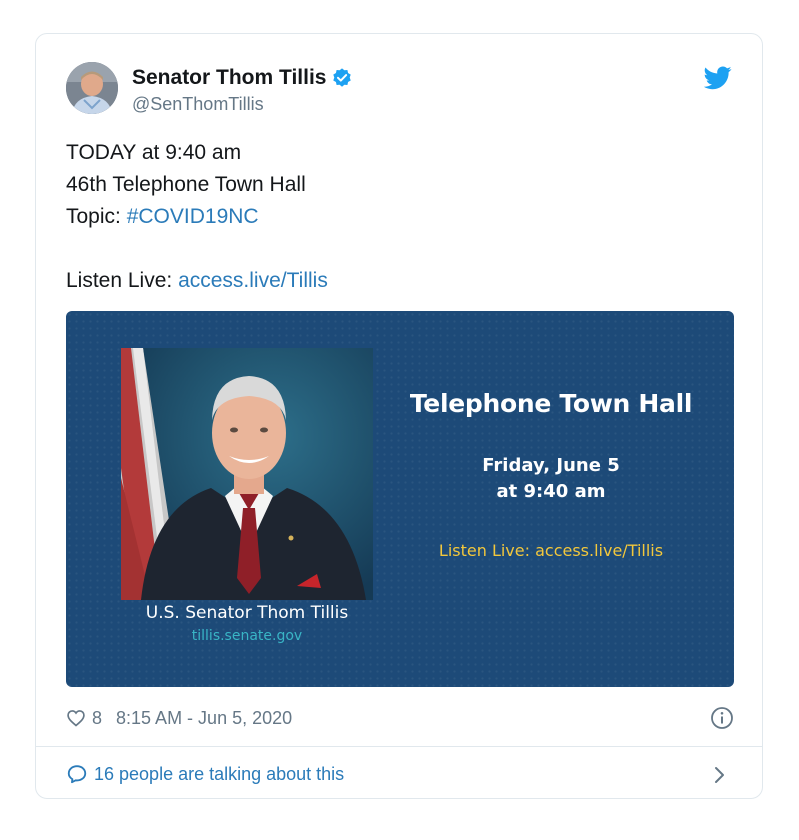 This screenshot has width=799, height=840. I want to click on speech-bubble-icon, so click(77, 774).